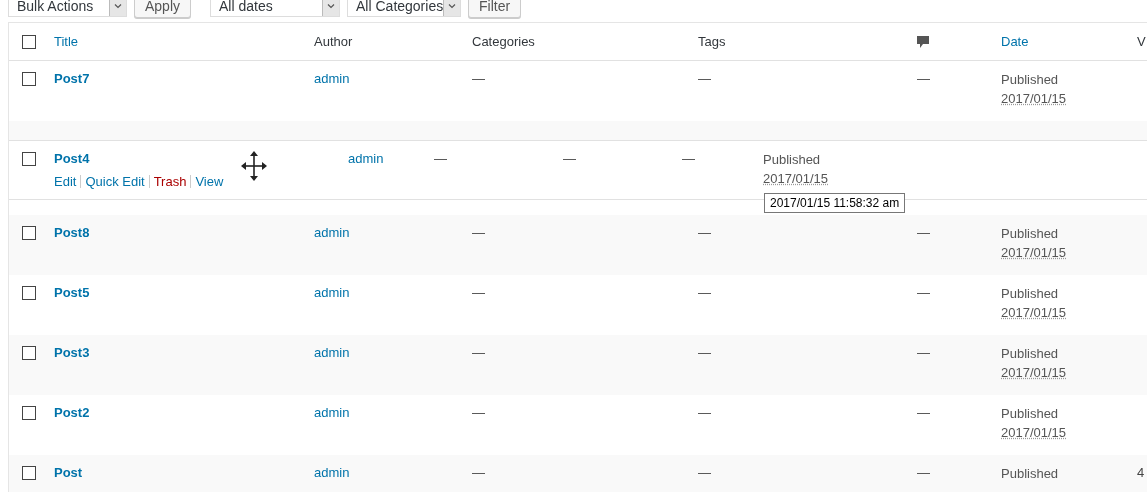 The height and width of the screenshot is (492, 1148). I want to click on bulk-actions-select: Bulk Actions, so click(67, 8).